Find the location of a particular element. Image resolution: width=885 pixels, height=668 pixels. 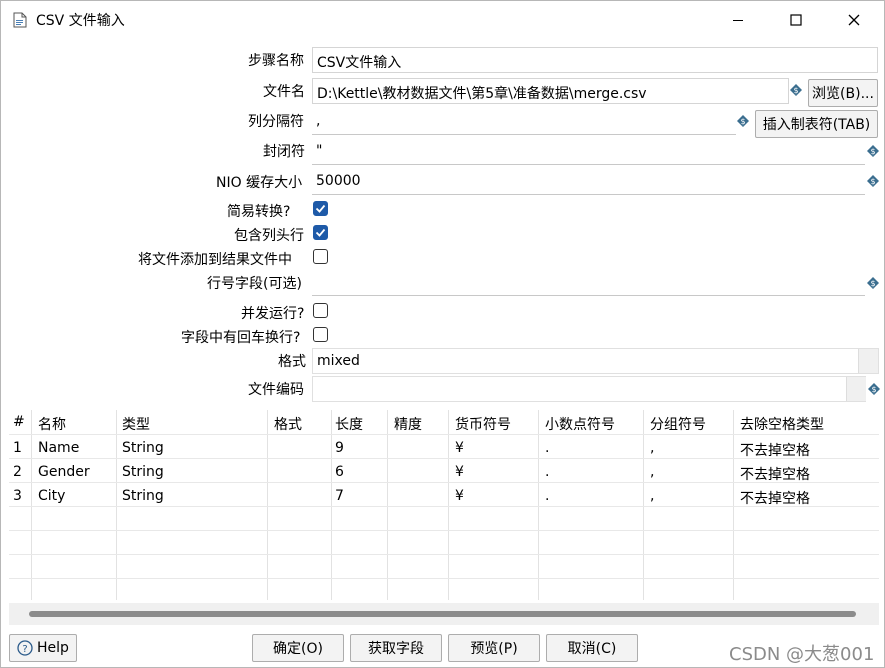

row-index: 2 is located at coordinates (17, 472).